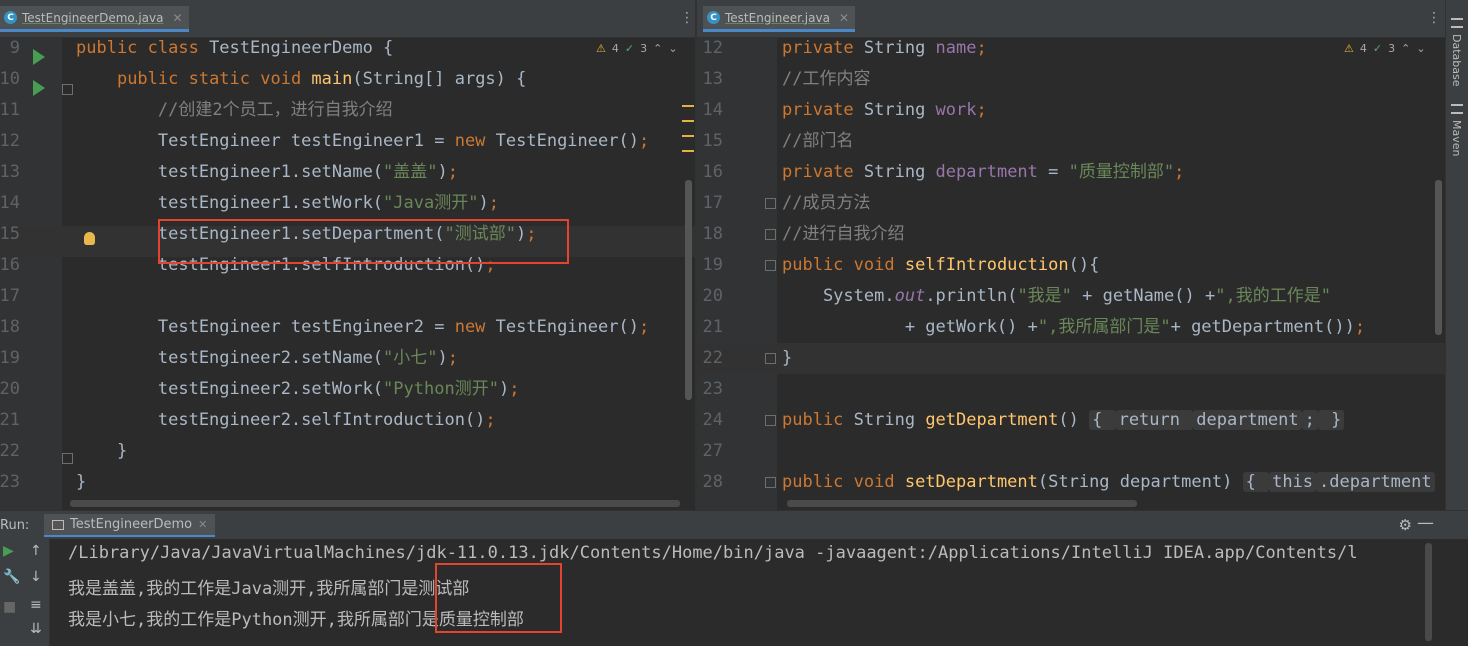  Describe the element at coordinates (1071, 110) in the screenshot. I see `code-line: 14 private String work;` at that location.